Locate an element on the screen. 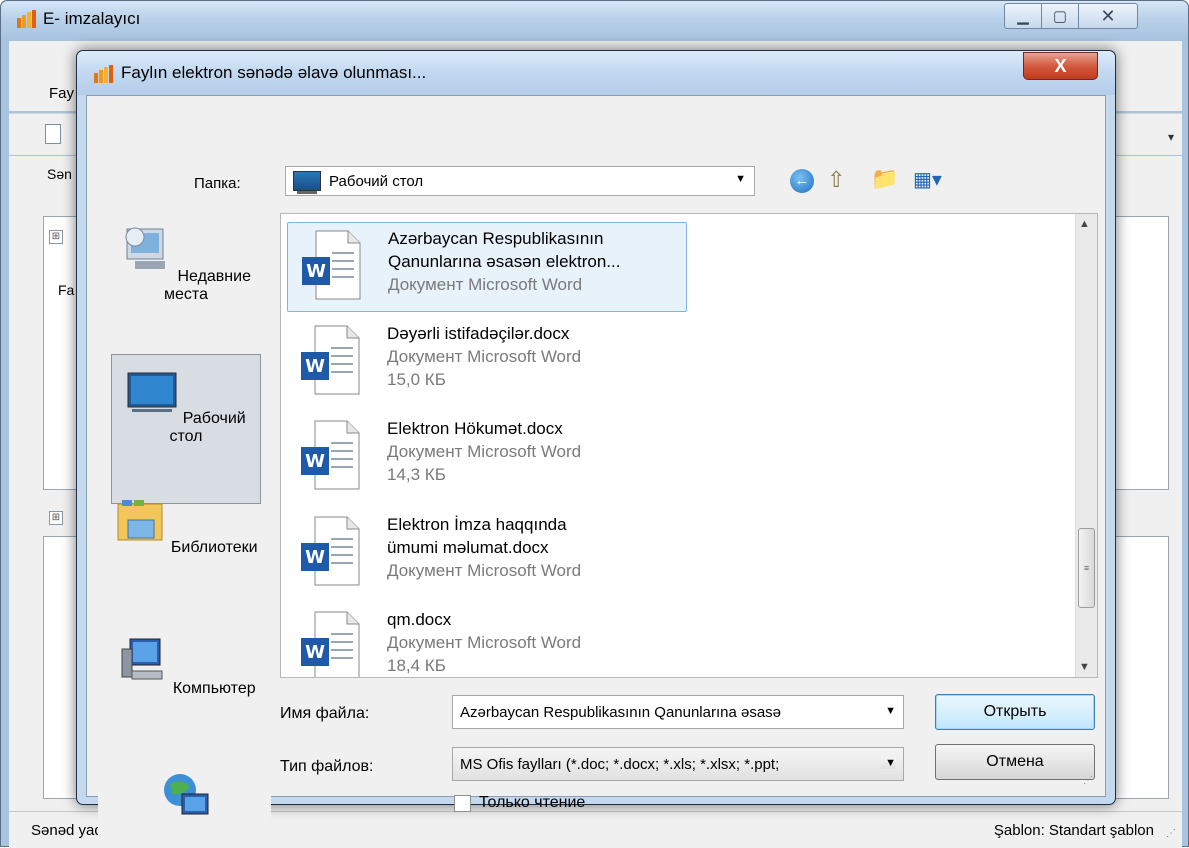 The width and height of the screenshot is (1189, 848). network-icon is located at coordinates (186, 794).